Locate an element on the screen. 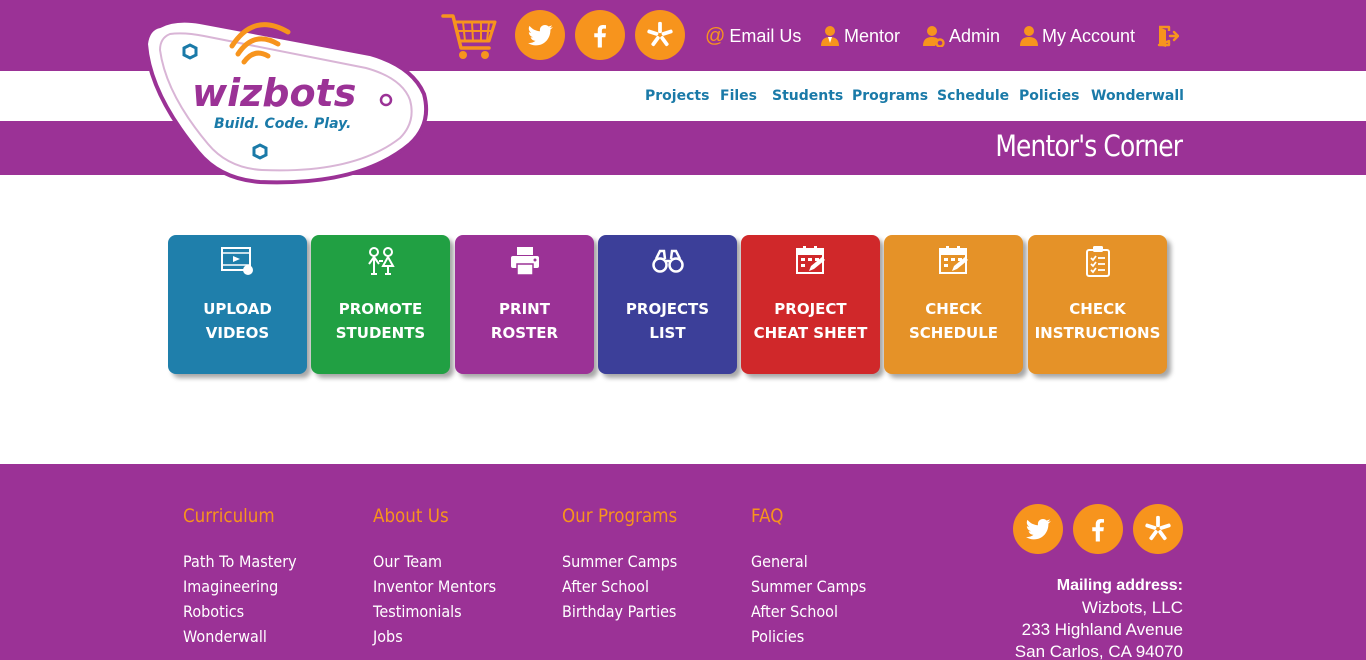 Image resolution: width=1366 pixels, height=660 pixels. students-icon is located at coordinates (381, 261).